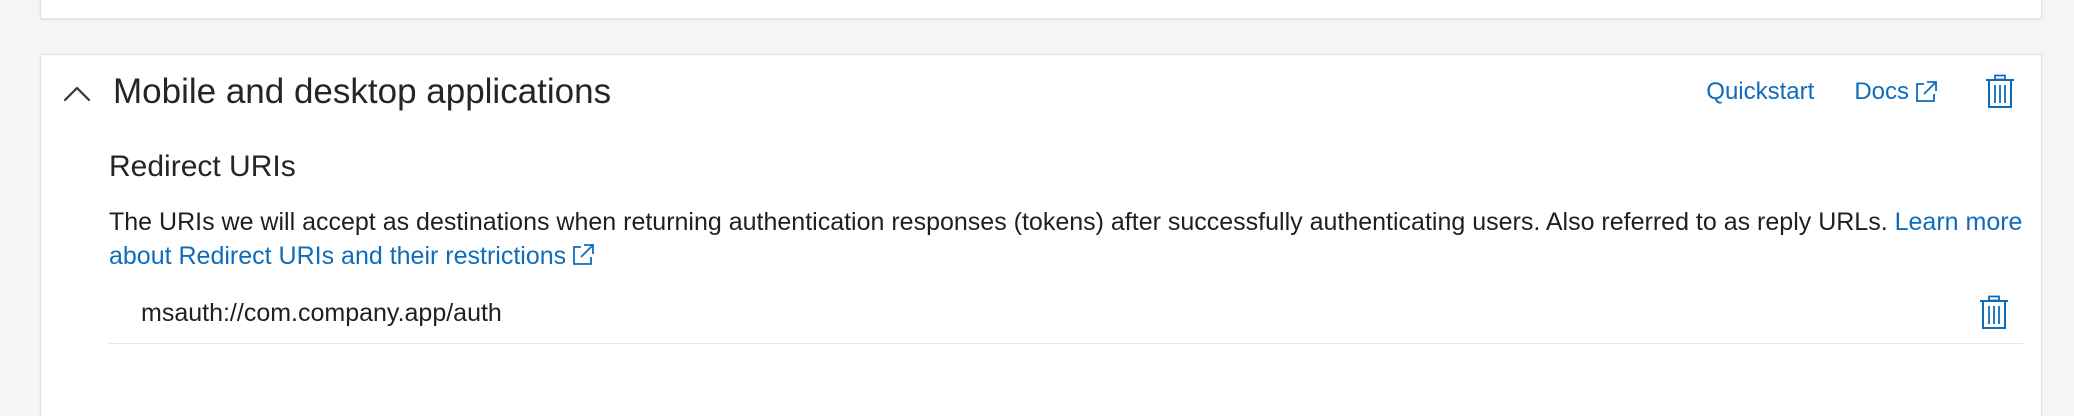 The image size is (2074, 416). I want to click on redirect-uri-value: msauth://com.company.app/auth, so click(321, 313).